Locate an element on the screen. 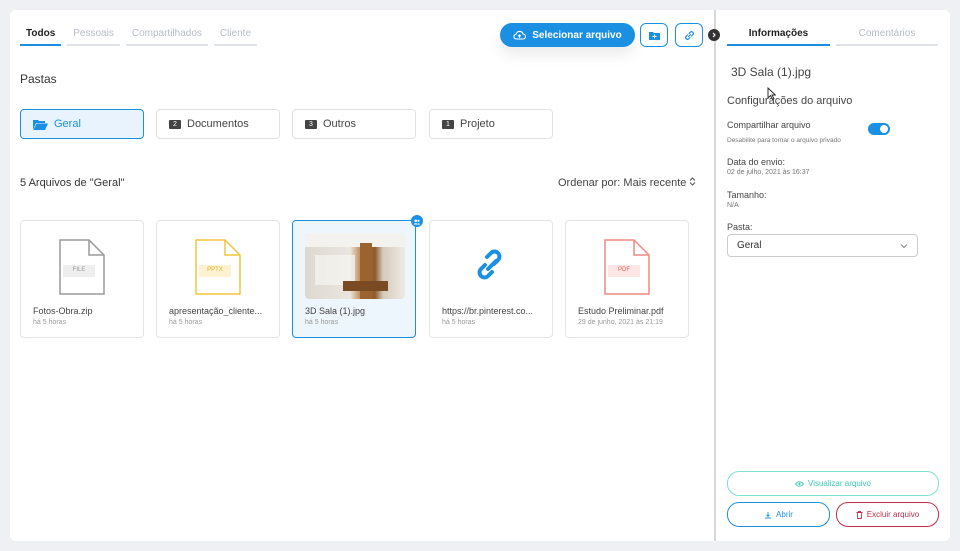  select-file-button: Selecionar arquivo is located at coordinates (567, 35).